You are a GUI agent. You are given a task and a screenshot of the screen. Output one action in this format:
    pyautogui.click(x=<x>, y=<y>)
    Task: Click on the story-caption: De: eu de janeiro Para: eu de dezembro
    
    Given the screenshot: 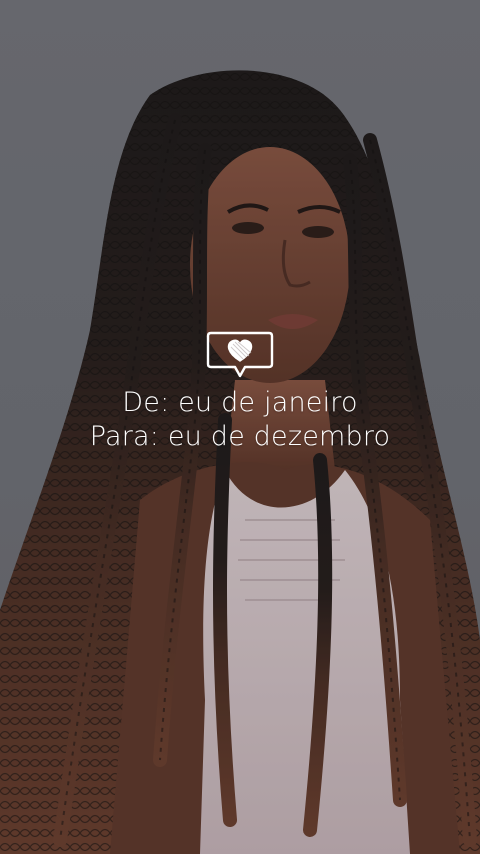 What is the action you would take?
    pyautogui.click(x=240, y=392)
    